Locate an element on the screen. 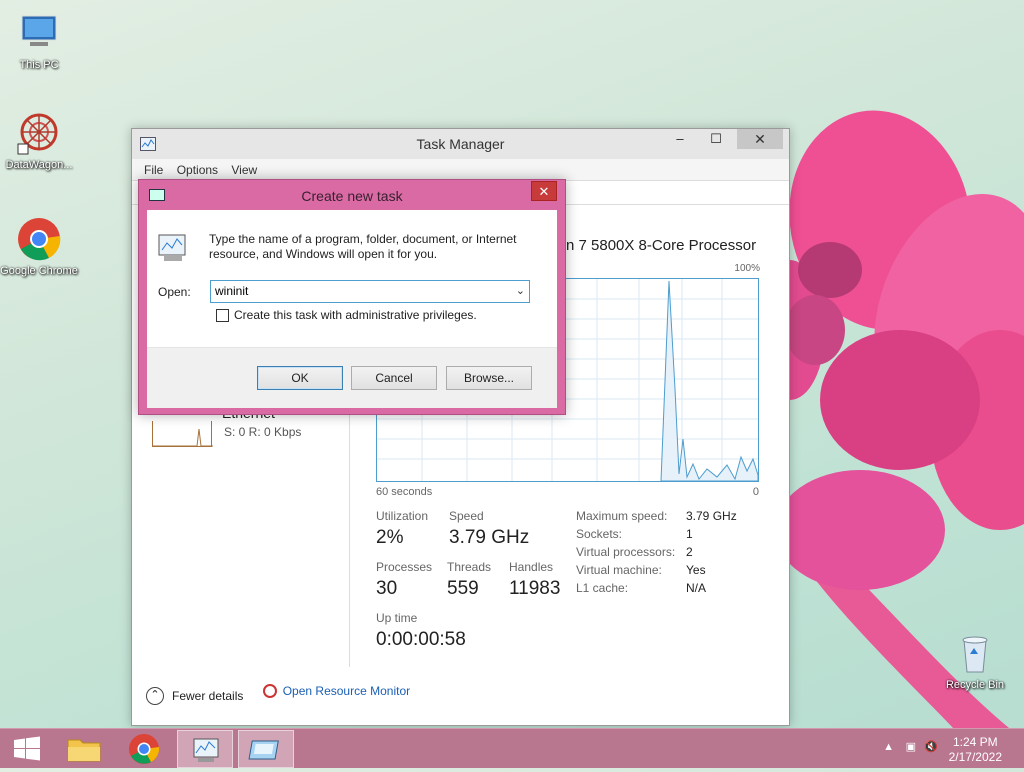  task-manager-titlebar: Task Manager ‒ ☐ ✕ is located at coordinates (460, 144).